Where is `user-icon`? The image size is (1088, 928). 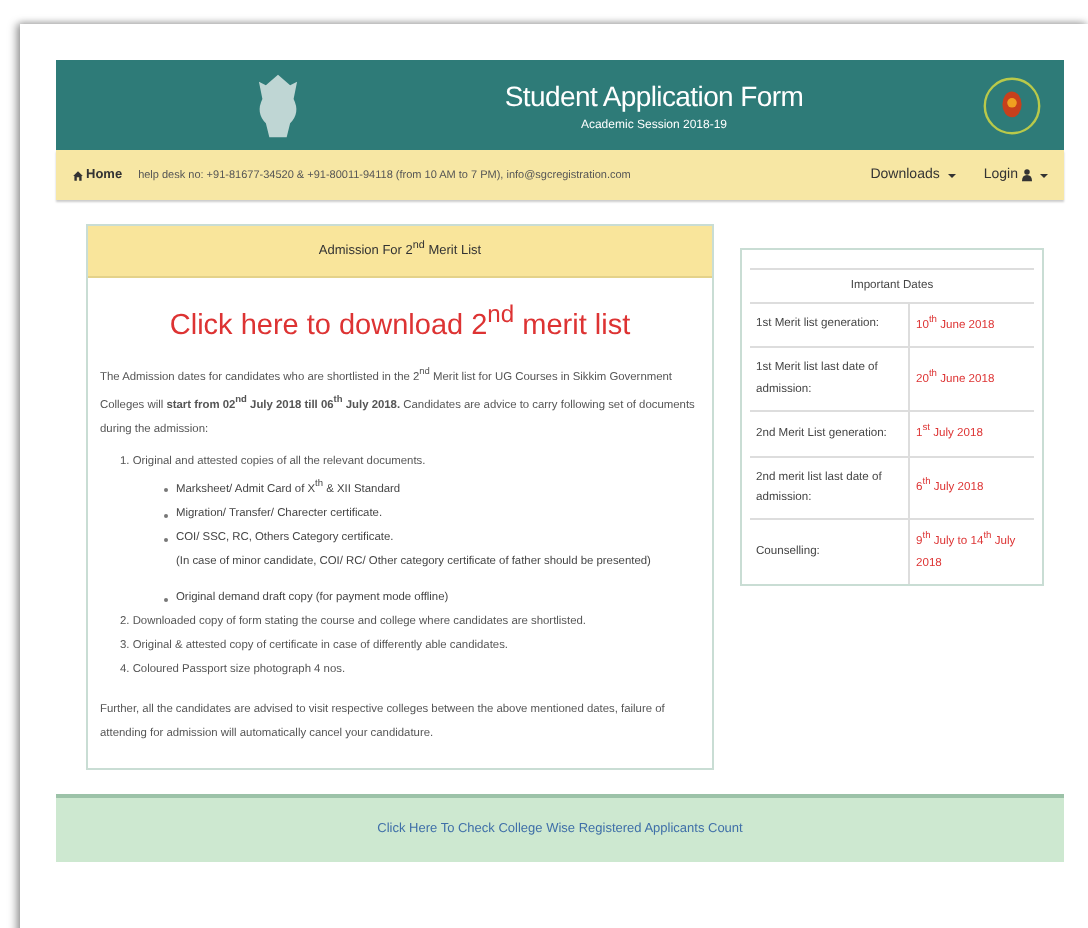 user-icon is located at coordinates (1027, 175).